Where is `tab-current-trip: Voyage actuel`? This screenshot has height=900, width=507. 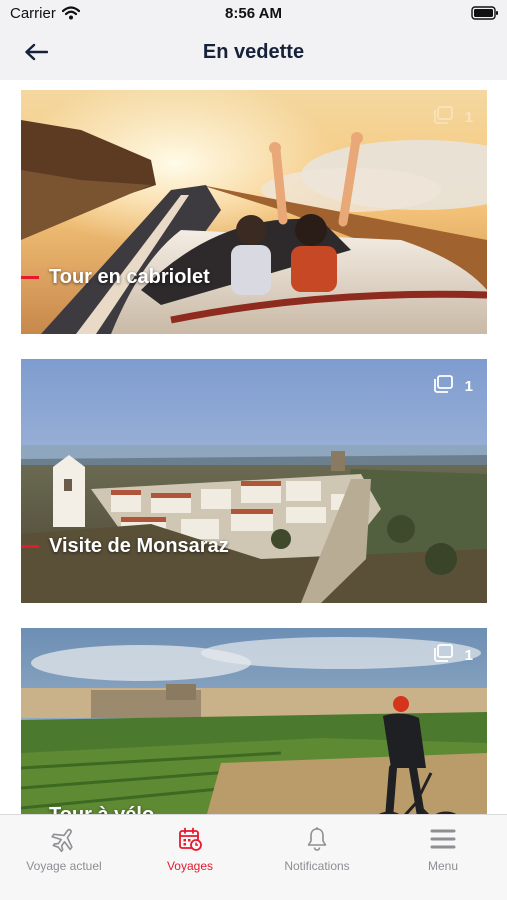 tab-current-trip: Voyage actuel is located at coordinates (64, 850).